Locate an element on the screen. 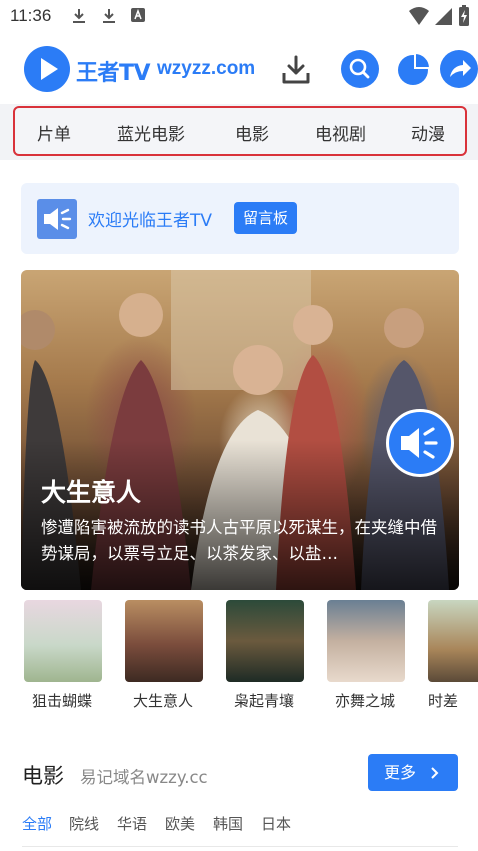  speaker-fab is located at coordinates (420, 443).